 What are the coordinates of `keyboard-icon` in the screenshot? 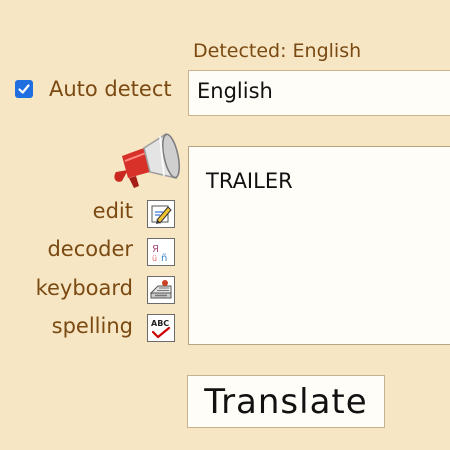 It's located at (161, 290).